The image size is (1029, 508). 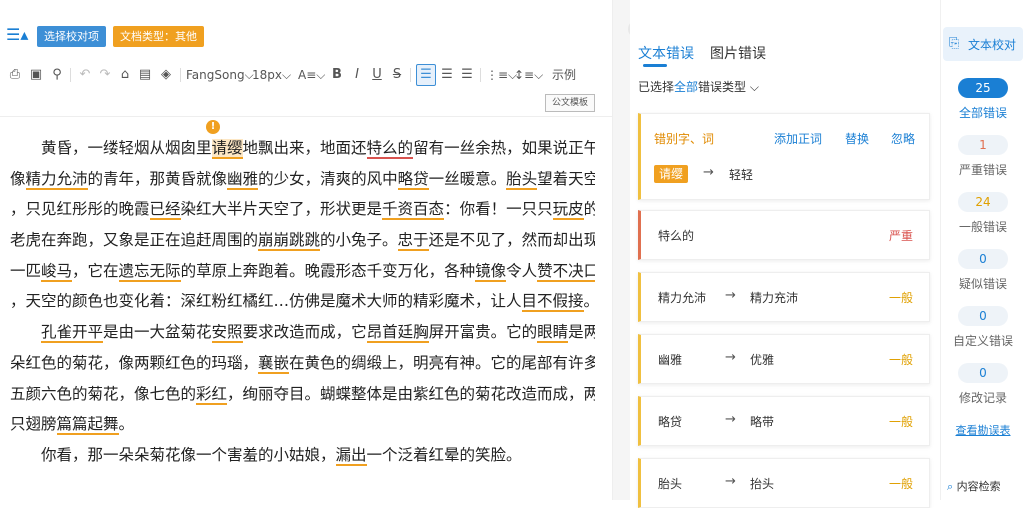 What do you see at coordinates (57, 271) in the screenshot?
I see `error-highlight: 峻马` at bounding box center [57, 271].